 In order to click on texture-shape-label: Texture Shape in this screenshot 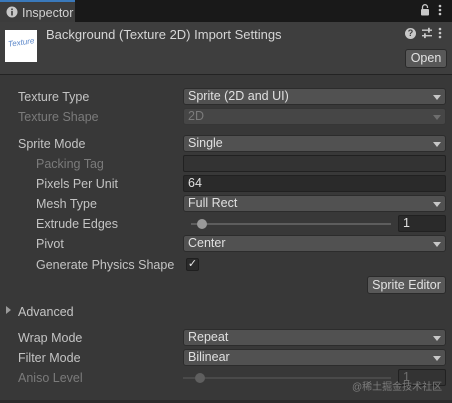, I will do `click(58, 117)`.